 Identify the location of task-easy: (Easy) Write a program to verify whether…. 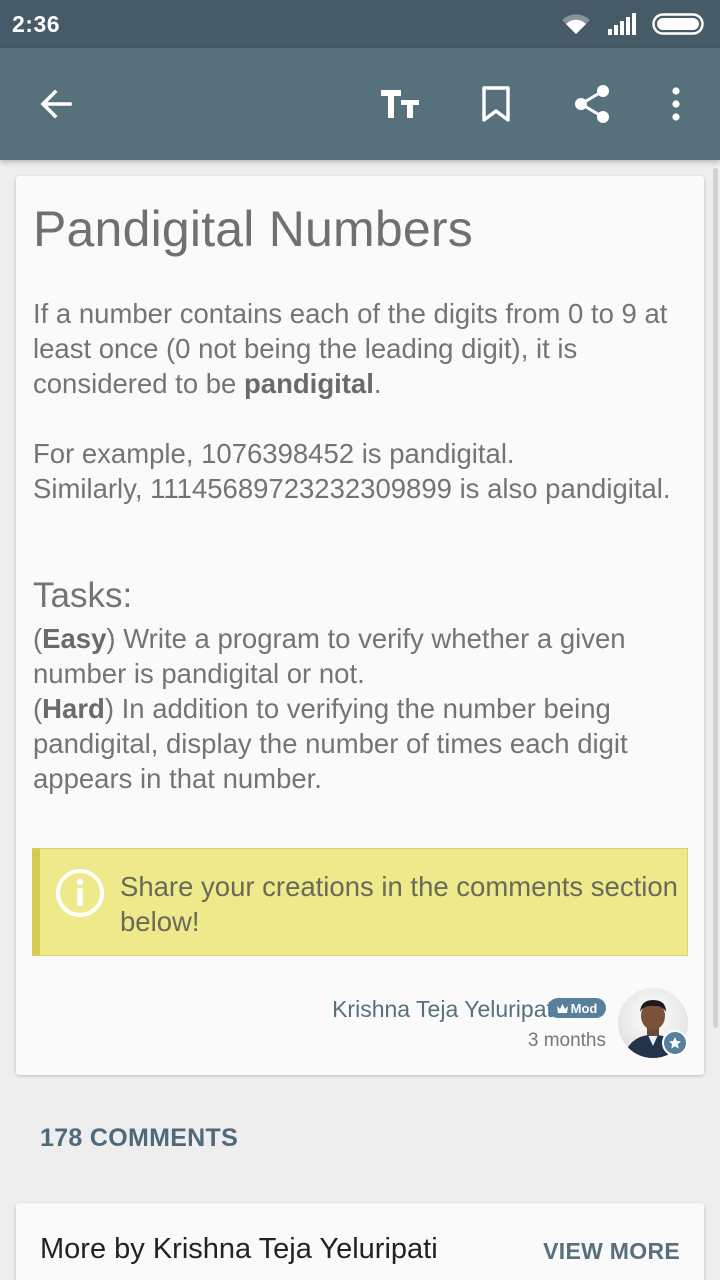
(329, 656).